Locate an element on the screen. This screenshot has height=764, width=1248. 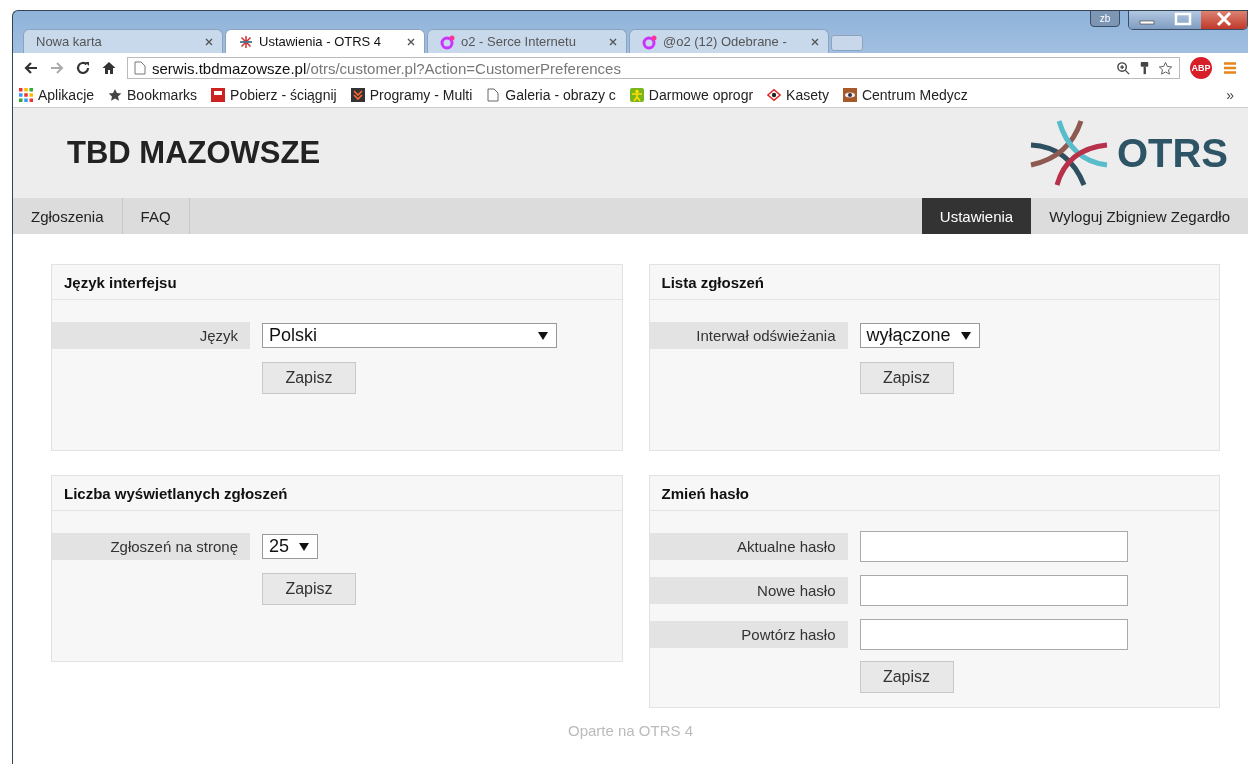
site-title: TBD MAZOWSZE is located at coordinates (194, 153).